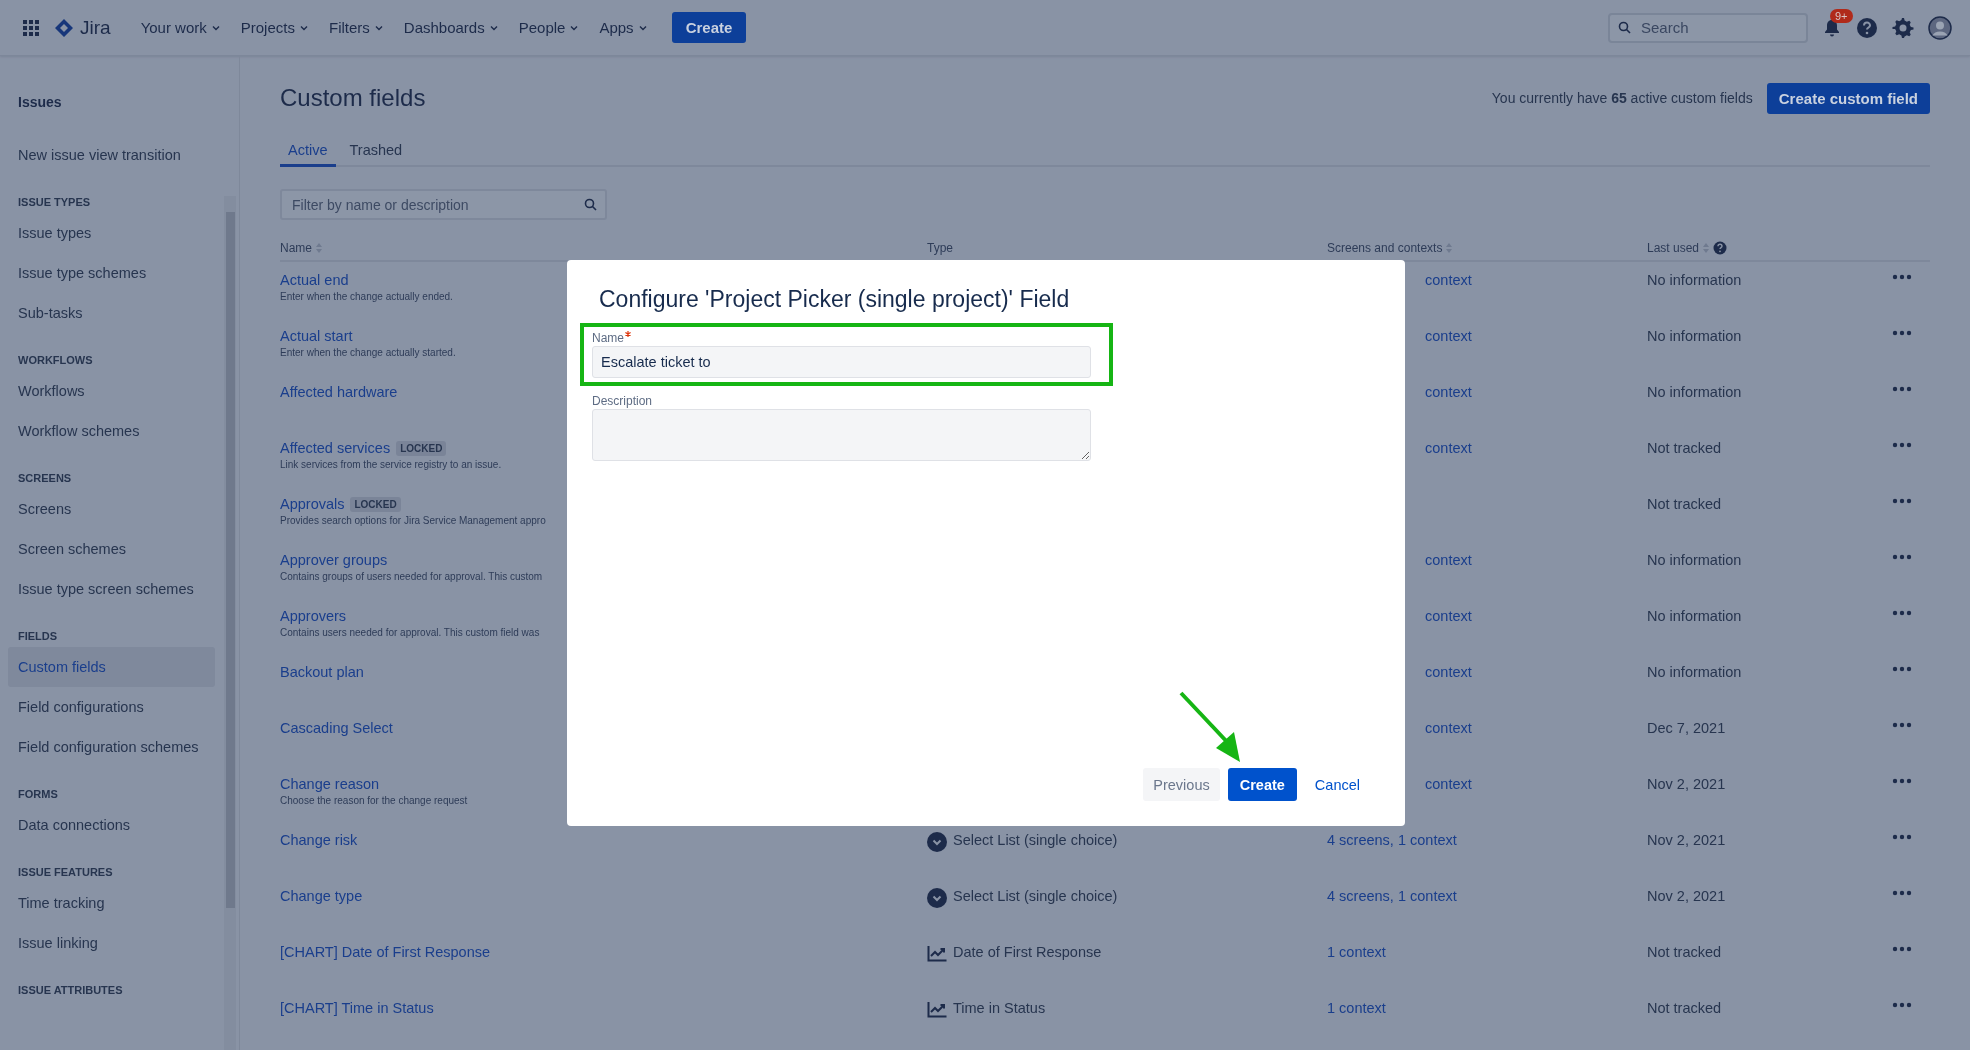 This screenshot has width=1970, height=1050. Describe the element at coordinates (180, 27) in the screenshot. I see `nav-menu: Your work` at that location.